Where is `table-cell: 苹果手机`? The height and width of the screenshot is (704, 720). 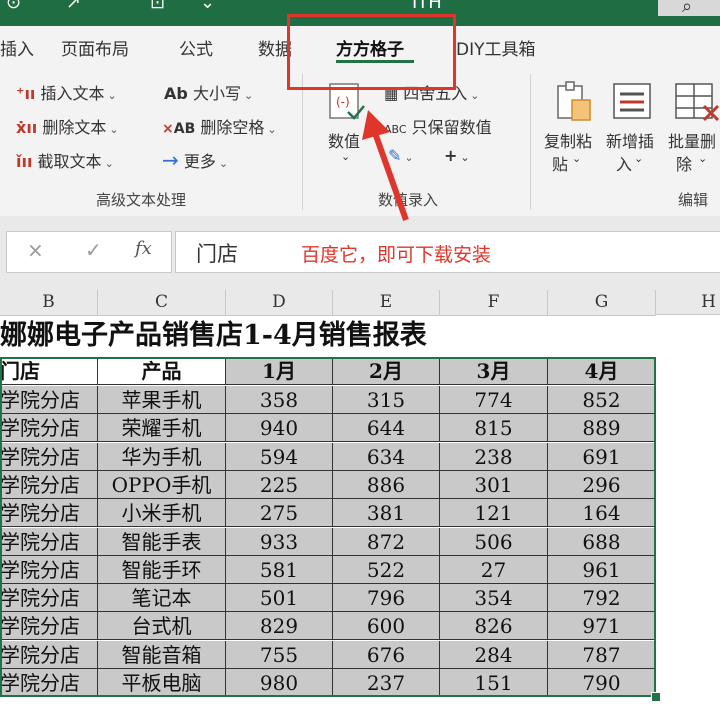
table-cell: 苹果手机 is located at coordinates (162, 400).